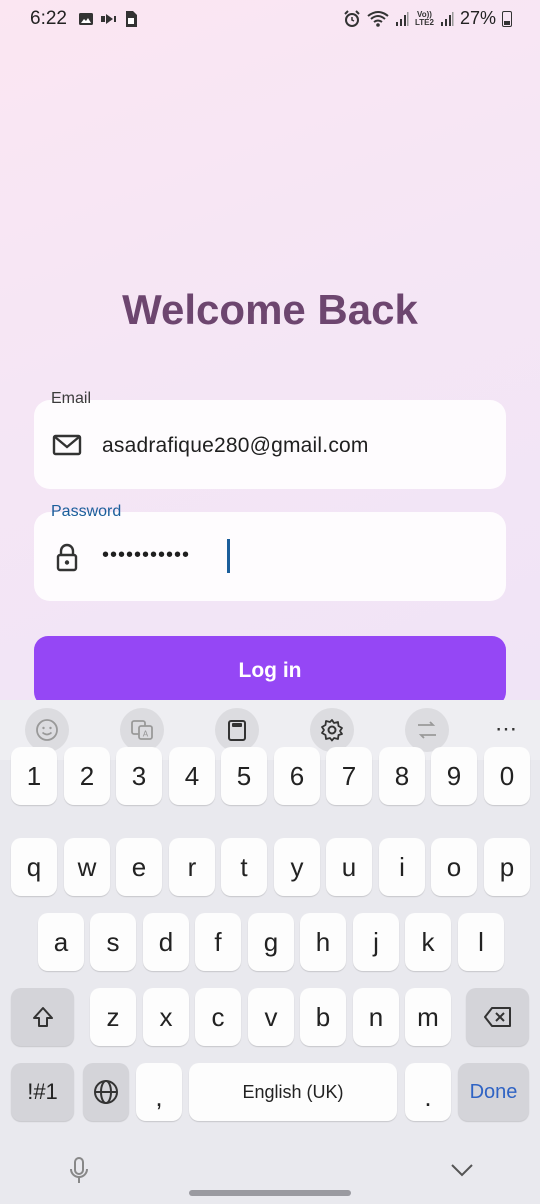 Image resolution: width=540 pixels, height=1204 pixels. I want to click on signal-icon, so click(402, 18).